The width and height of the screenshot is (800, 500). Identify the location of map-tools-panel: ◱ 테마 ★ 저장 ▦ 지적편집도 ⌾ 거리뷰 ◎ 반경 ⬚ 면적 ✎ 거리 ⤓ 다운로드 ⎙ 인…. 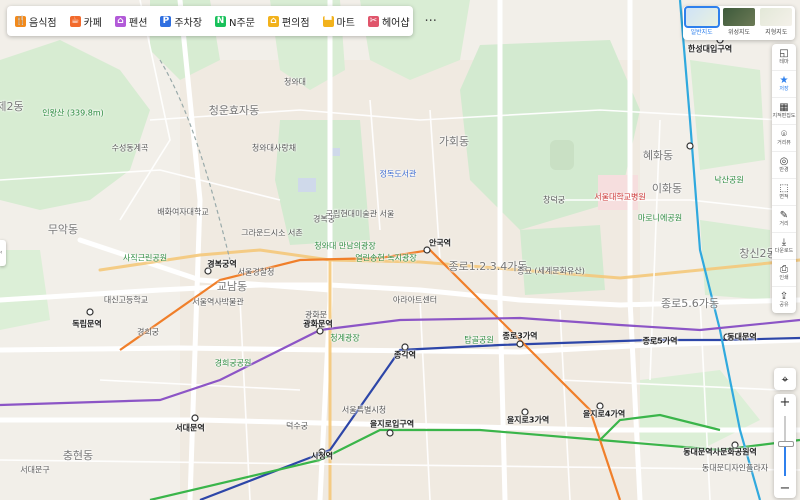
(784, 178).